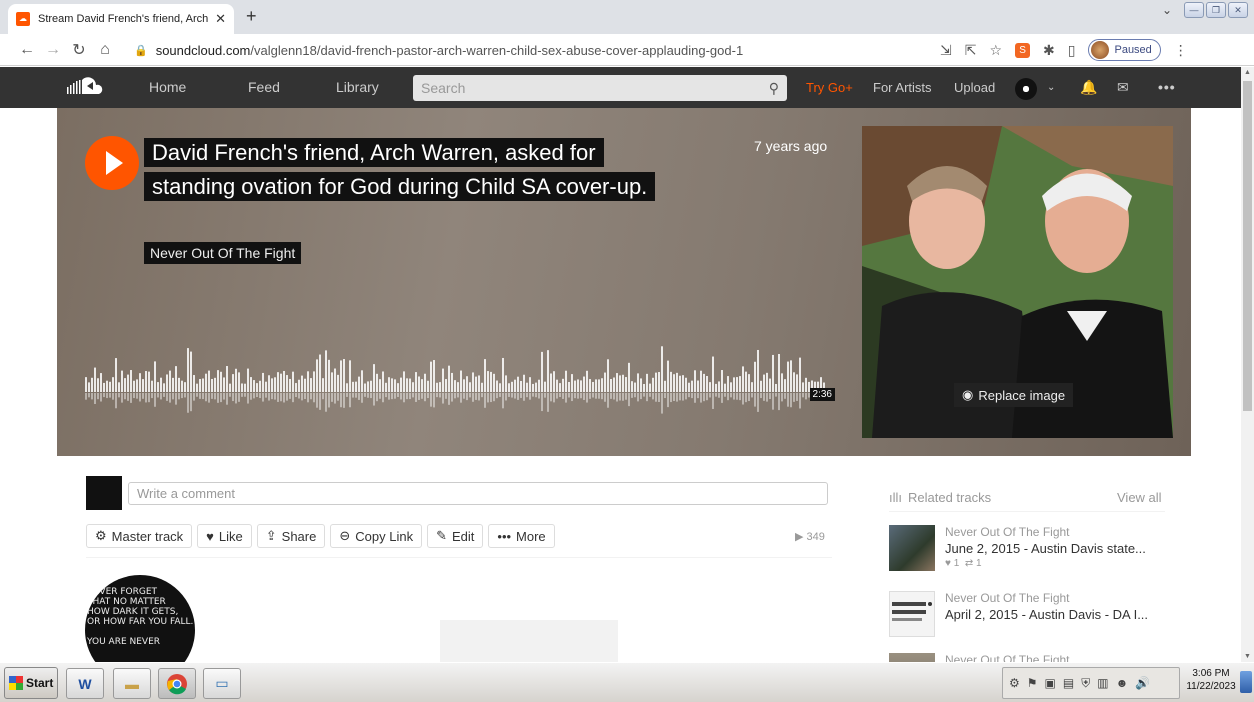 The image size is (1254, 702). I want to click on replace-image-button: ◉ Replace image, so click(1014, 395).